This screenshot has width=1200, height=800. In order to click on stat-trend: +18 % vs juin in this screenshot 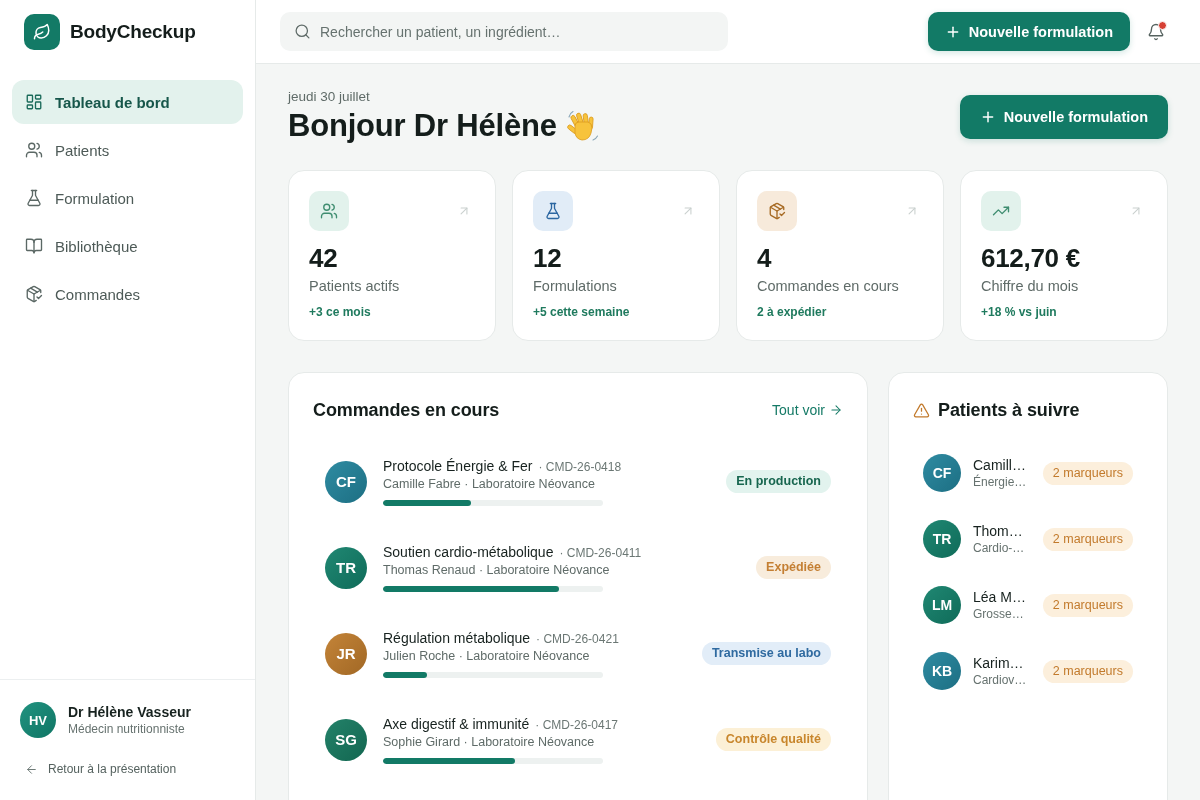, I will do `click(1019, 312)`.